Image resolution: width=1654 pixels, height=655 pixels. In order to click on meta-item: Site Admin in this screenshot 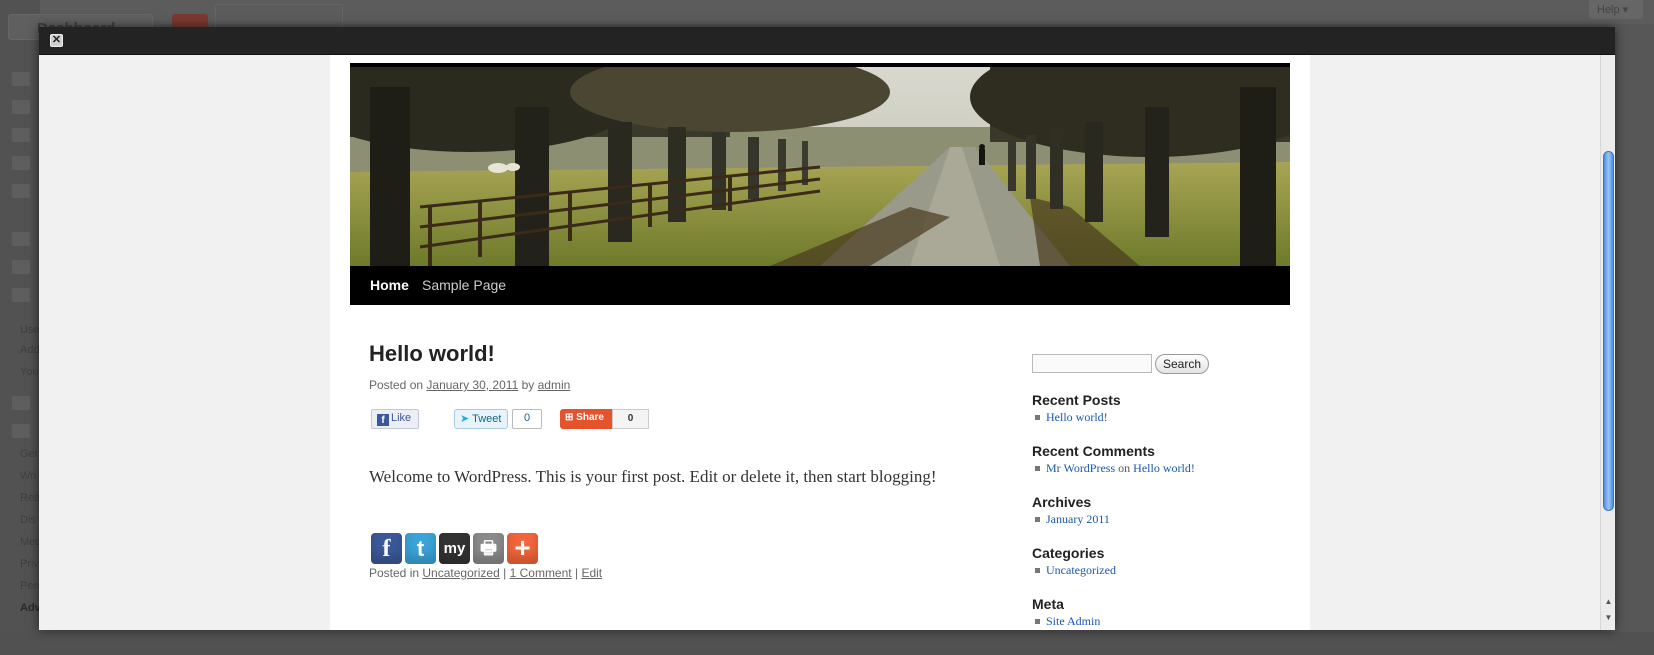, I will do `click(1067, 621)`.